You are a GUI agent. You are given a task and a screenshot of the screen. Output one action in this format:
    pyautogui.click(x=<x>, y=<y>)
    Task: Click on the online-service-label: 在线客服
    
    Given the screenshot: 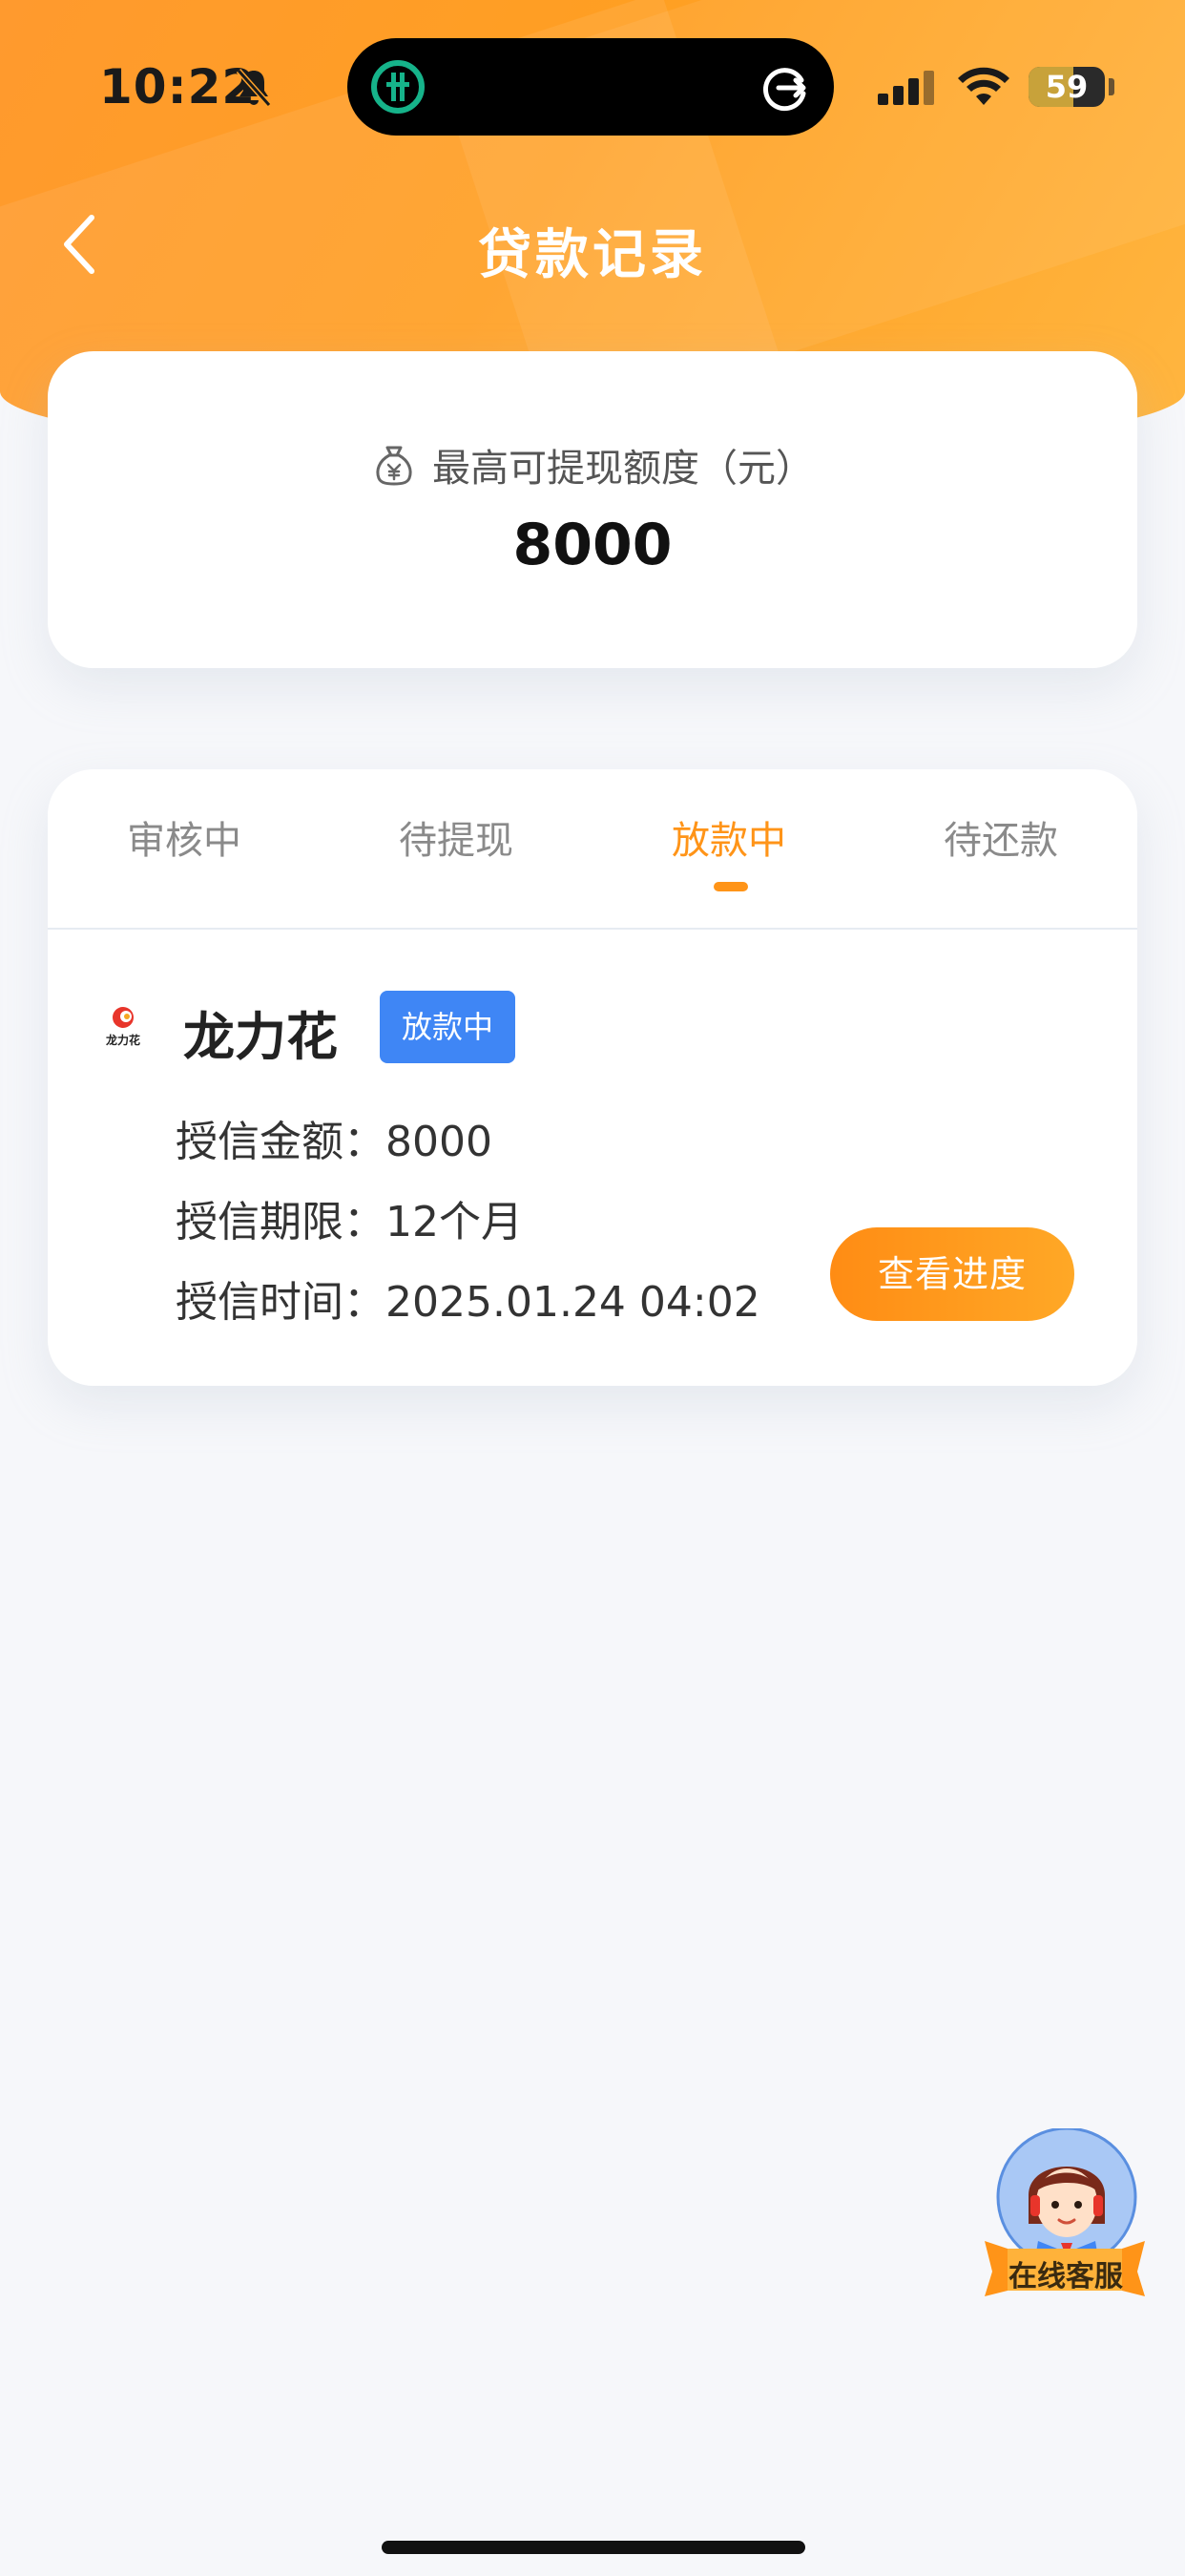 What is the action you would take?
    pyautogui.click(x=1065, y=2276)
    